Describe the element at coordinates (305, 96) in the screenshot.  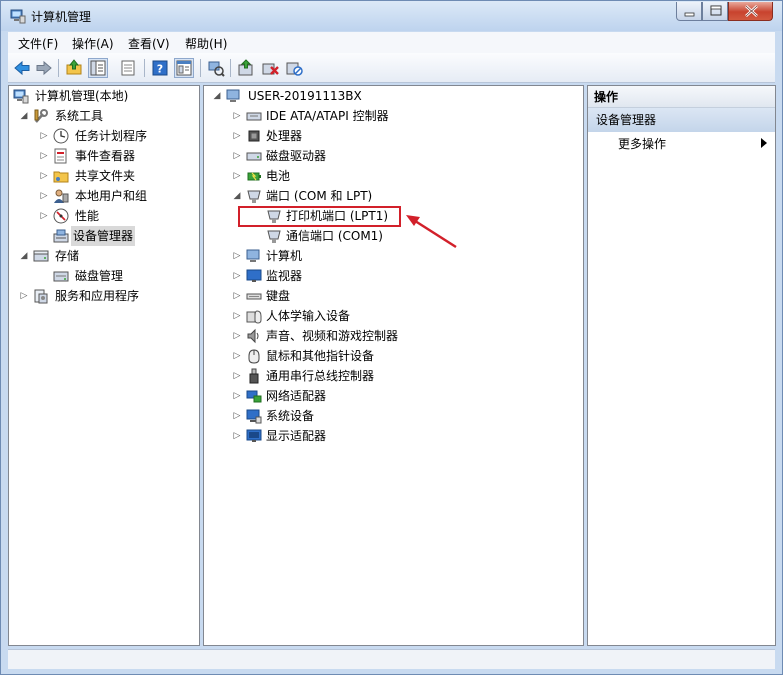
I see `tree-label: USER-20191113BX` at that location.